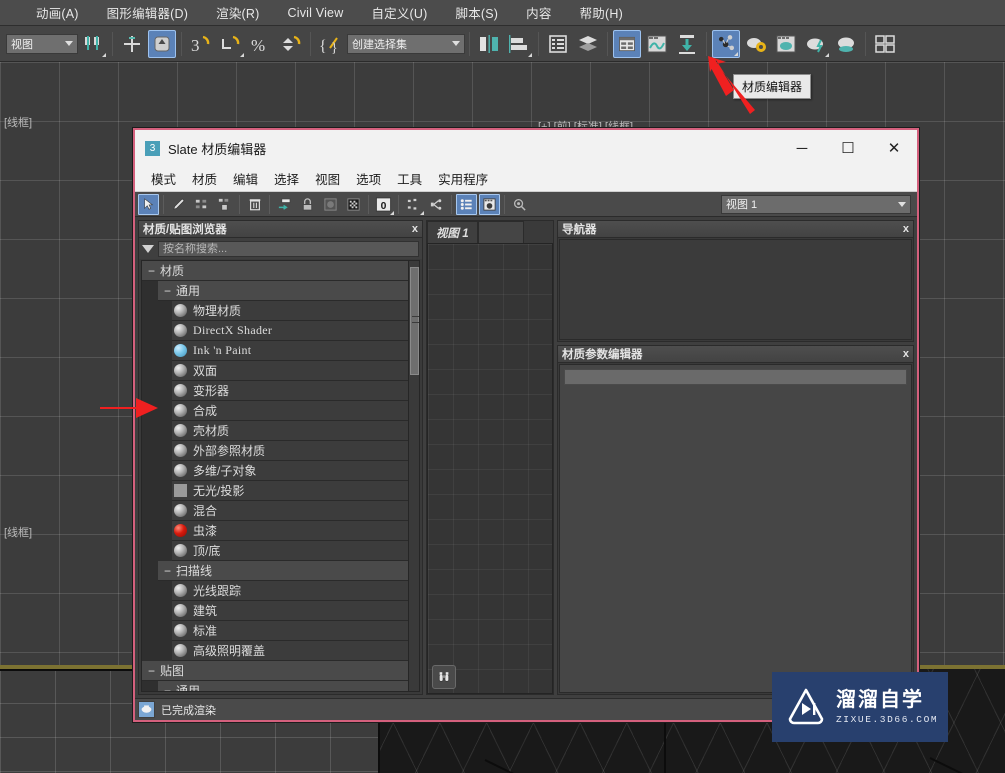 This screenshot has height=773, width=1005. What do you see at coordinates (291, 44) in the screenshot?
I see `spinner-snap-toggle-button` at bounding box center [291, 44].